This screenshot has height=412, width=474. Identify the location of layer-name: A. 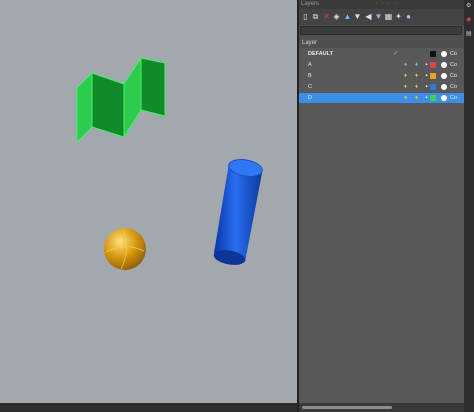
(310, 65).